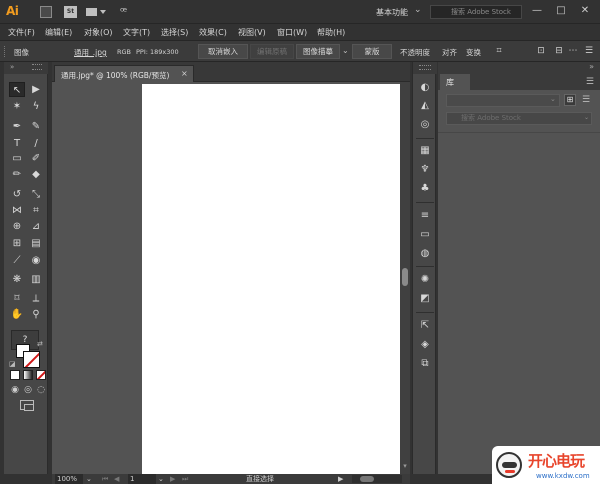  I want to click on close-icon: ×, so click(184, 73).